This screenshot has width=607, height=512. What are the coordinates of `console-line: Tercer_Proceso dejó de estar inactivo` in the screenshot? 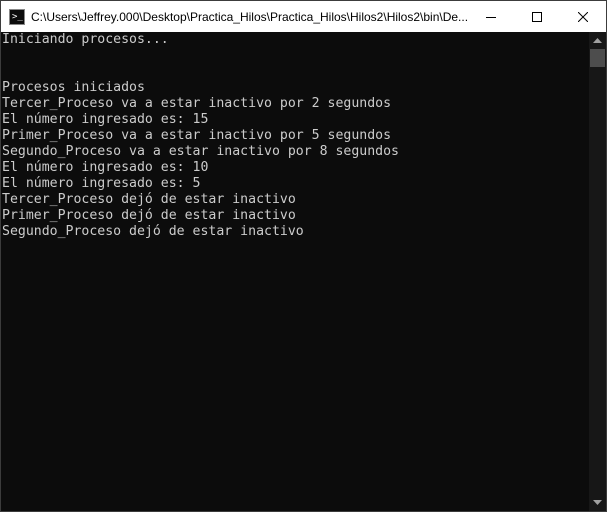 It's located at (149, 199).